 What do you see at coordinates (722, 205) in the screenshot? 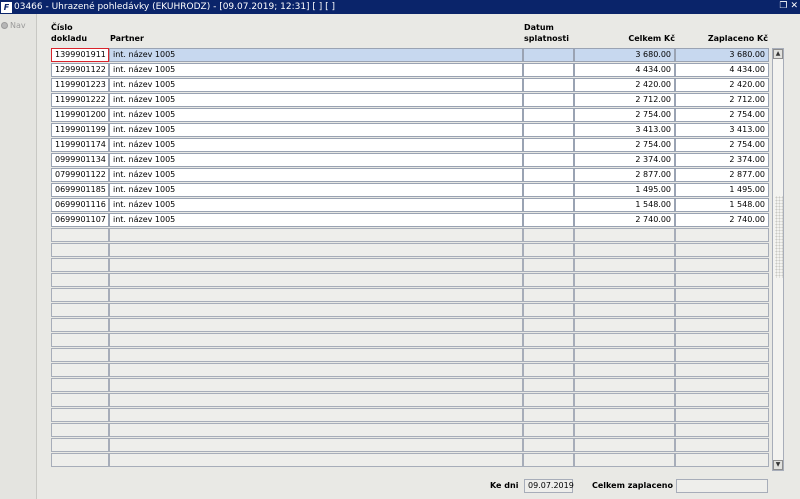
I see `paid-cell: 1 548.00` at bounding box center [722, 205].